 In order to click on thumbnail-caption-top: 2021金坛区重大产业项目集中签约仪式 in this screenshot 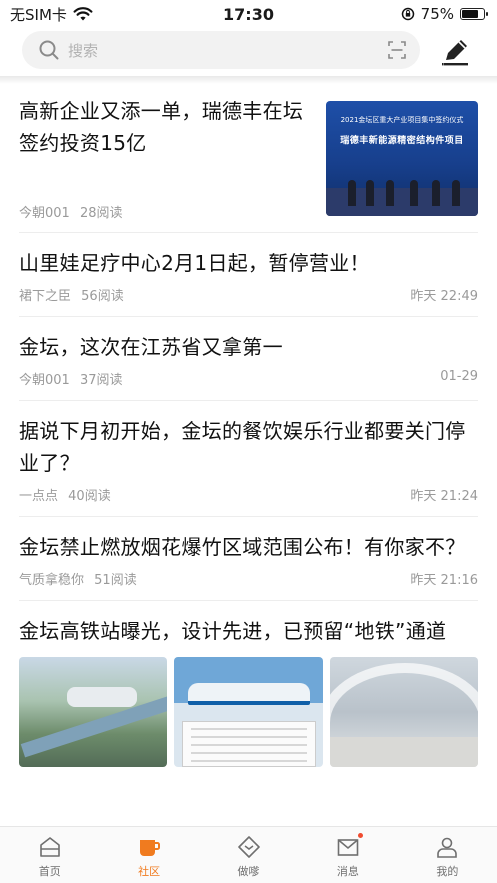, I will do `click(402, 120)`.